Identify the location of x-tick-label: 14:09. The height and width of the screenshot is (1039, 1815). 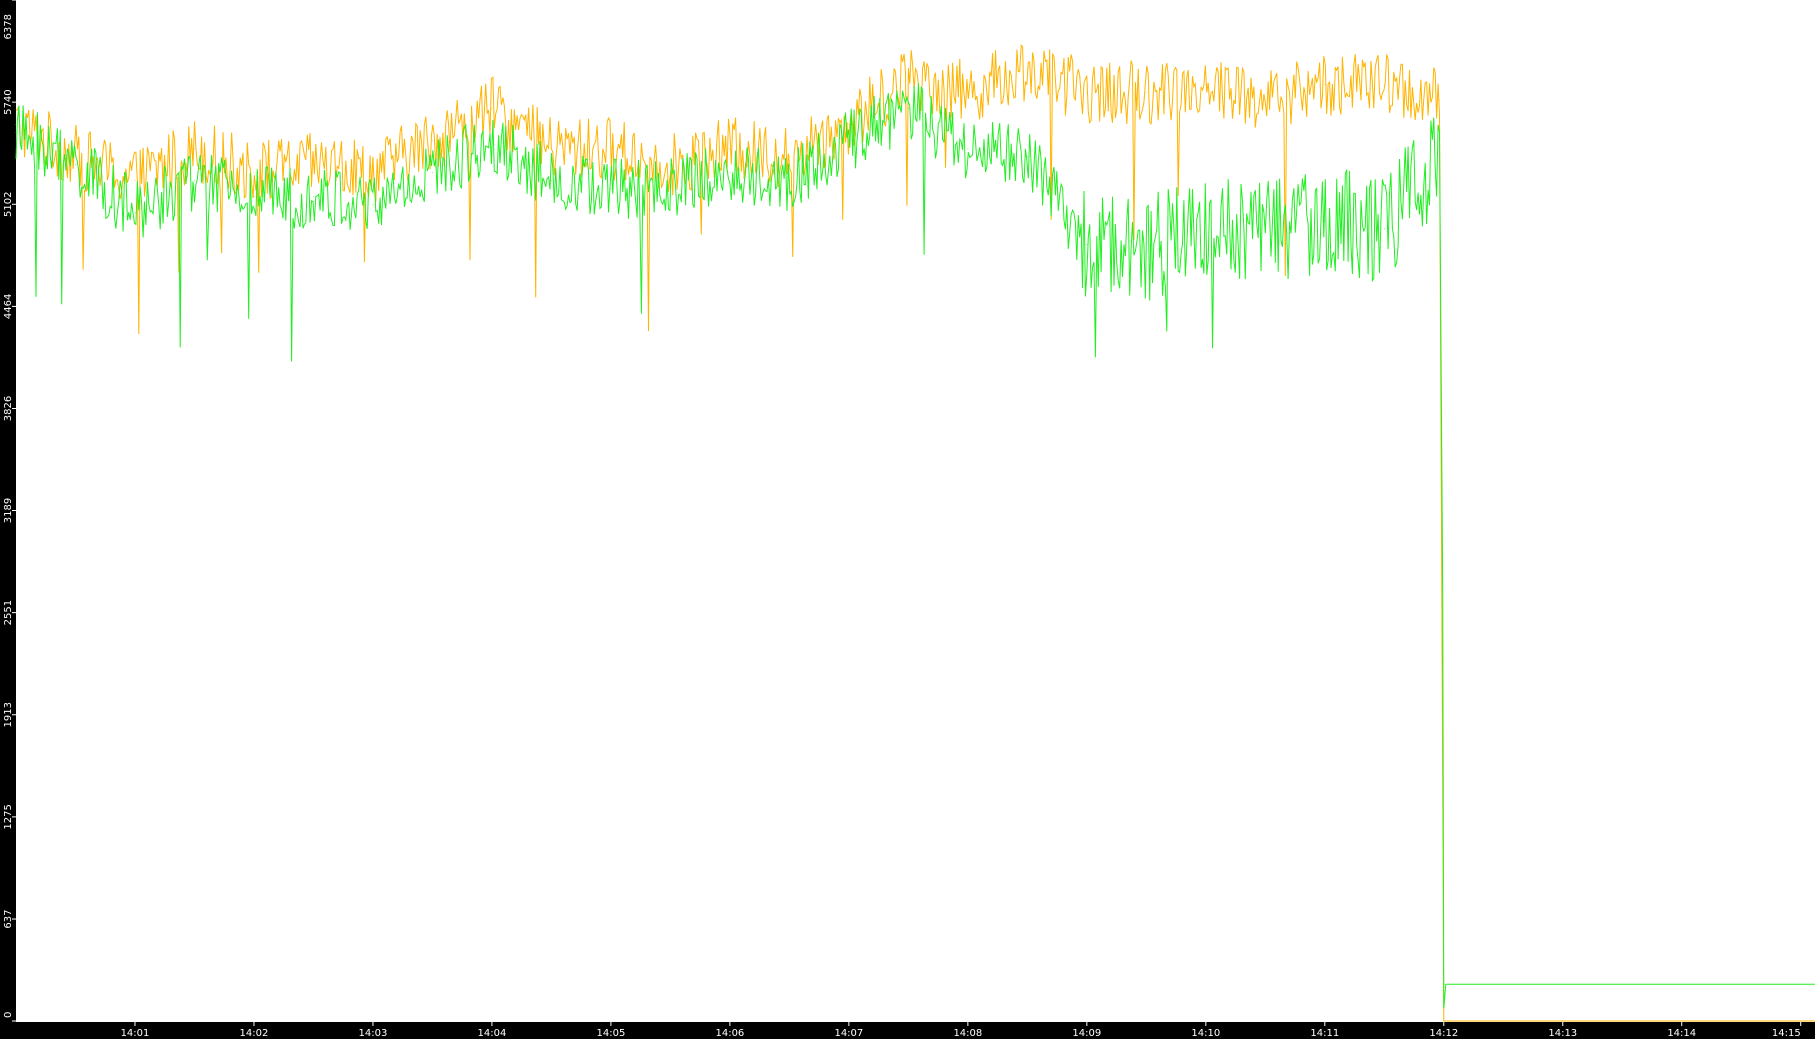
(1086, 1033).